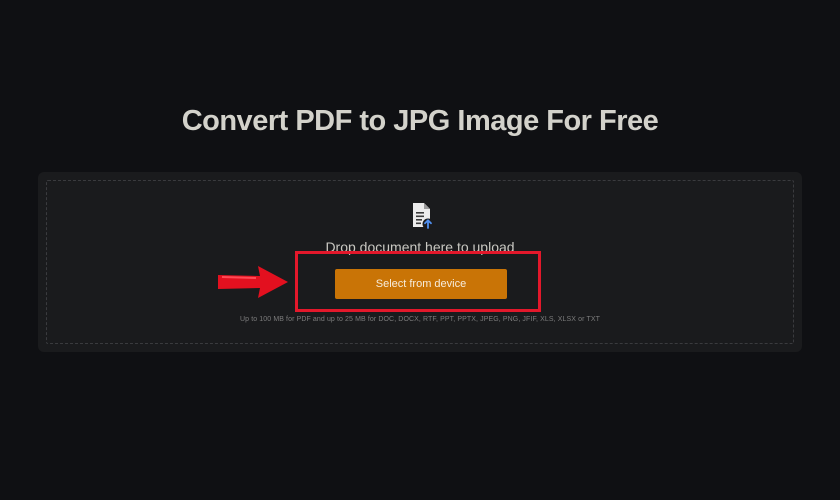 The height and width of the screenshot is (500, 840). What do you see at coordinates (418, 281) in the screenshot?
I see `highlight-box` at bounding box center [418, 281].